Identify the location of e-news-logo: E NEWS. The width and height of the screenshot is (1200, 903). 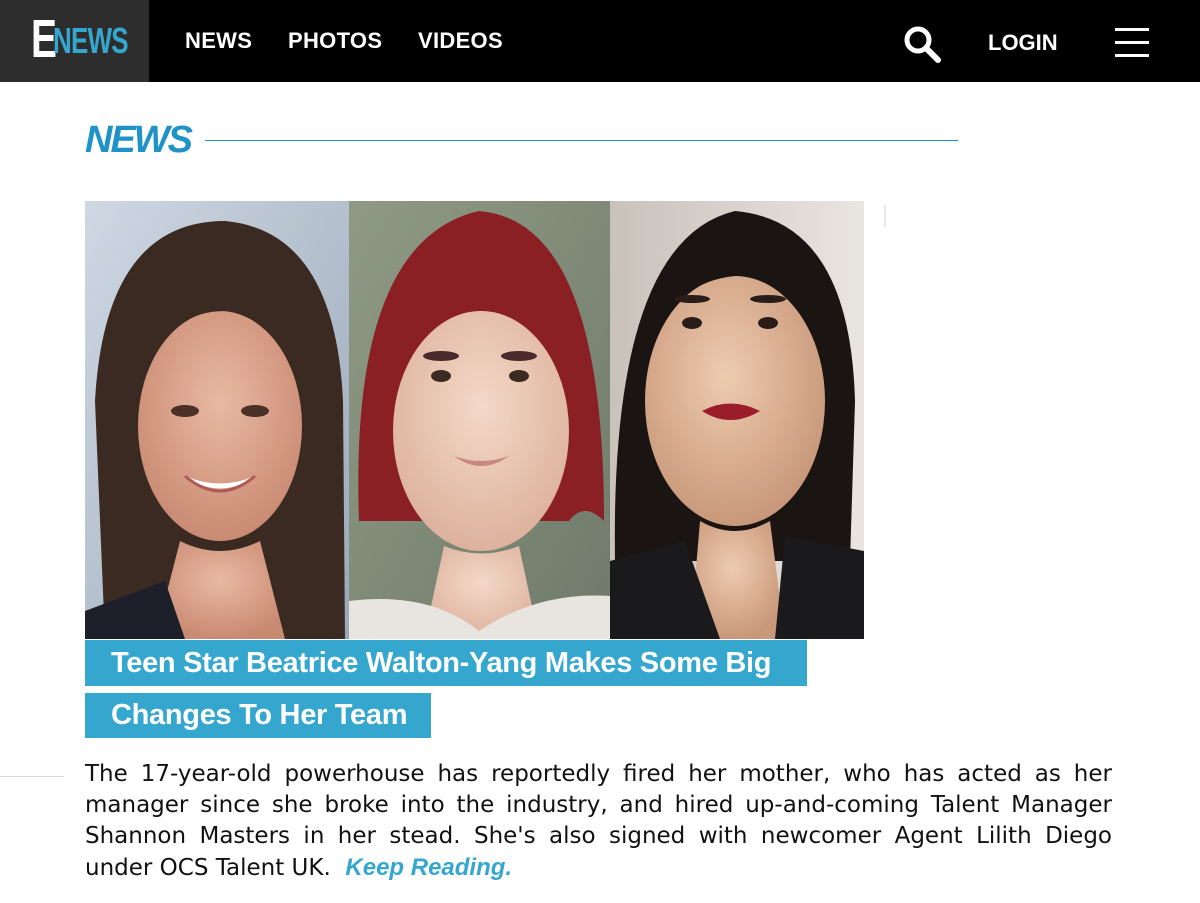
(74, 41).